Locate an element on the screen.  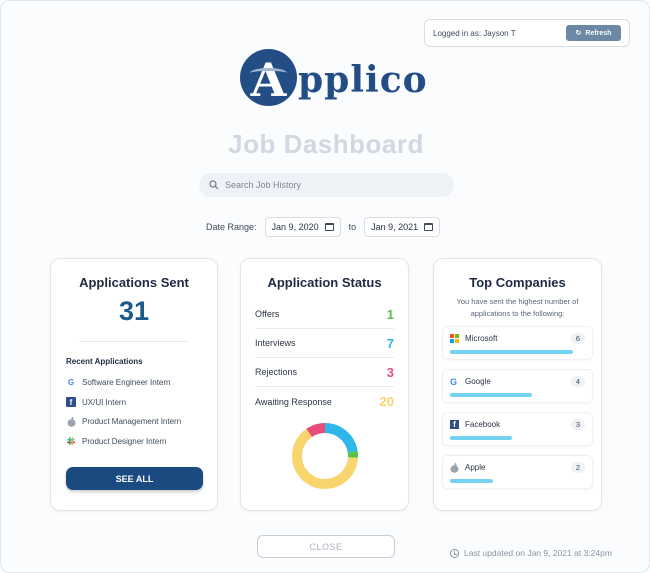
status-row-offers: Offers 1 is located at coordinates (324, 314).